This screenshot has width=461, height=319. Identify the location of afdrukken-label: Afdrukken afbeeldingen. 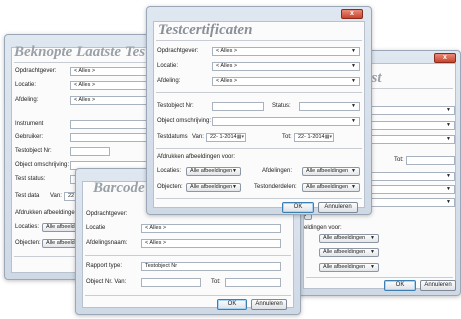
(47, 213).